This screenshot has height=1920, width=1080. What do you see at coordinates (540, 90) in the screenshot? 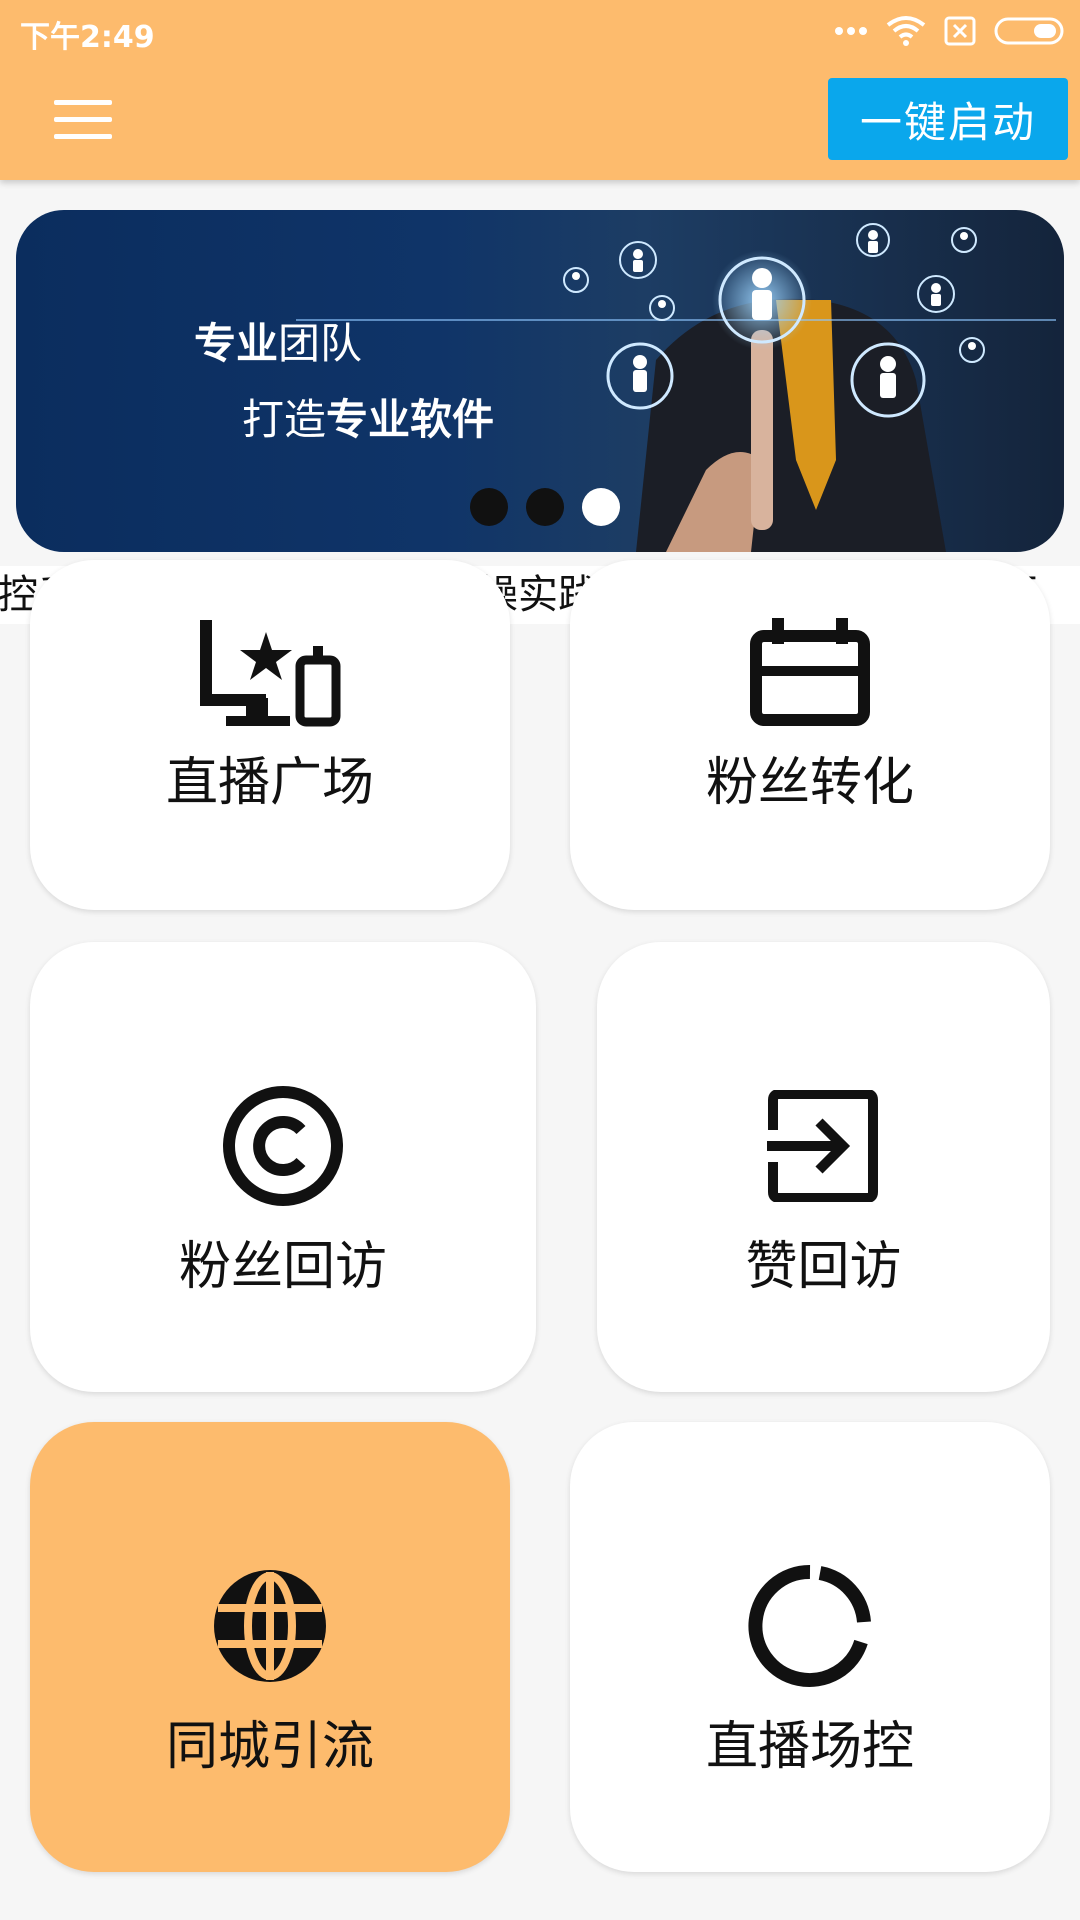
I see `app-header: 下午2:49 一键启动` at bounding box center [540, 90].